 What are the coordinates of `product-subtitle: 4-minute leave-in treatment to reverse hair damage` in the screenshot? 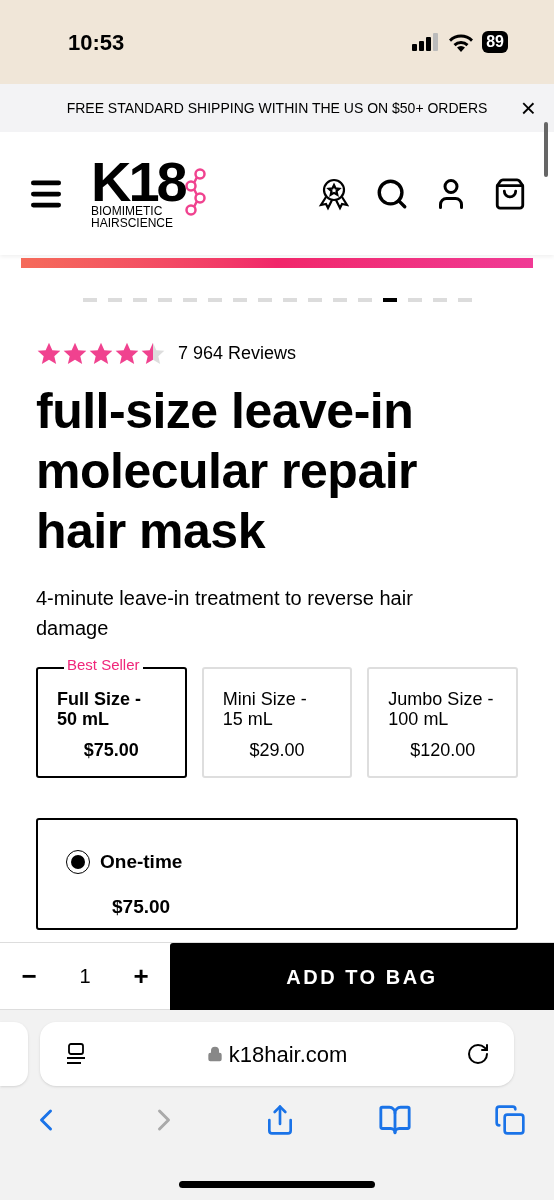 It's located at (225, 613).